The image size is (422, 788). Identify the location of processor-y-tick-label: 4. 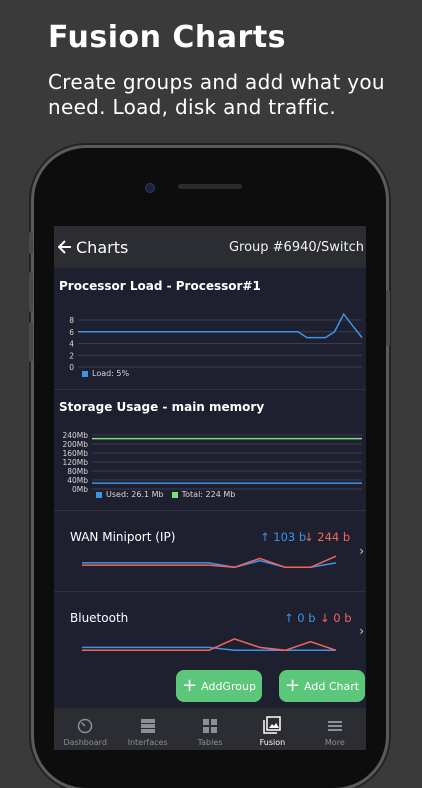
(71, 344).